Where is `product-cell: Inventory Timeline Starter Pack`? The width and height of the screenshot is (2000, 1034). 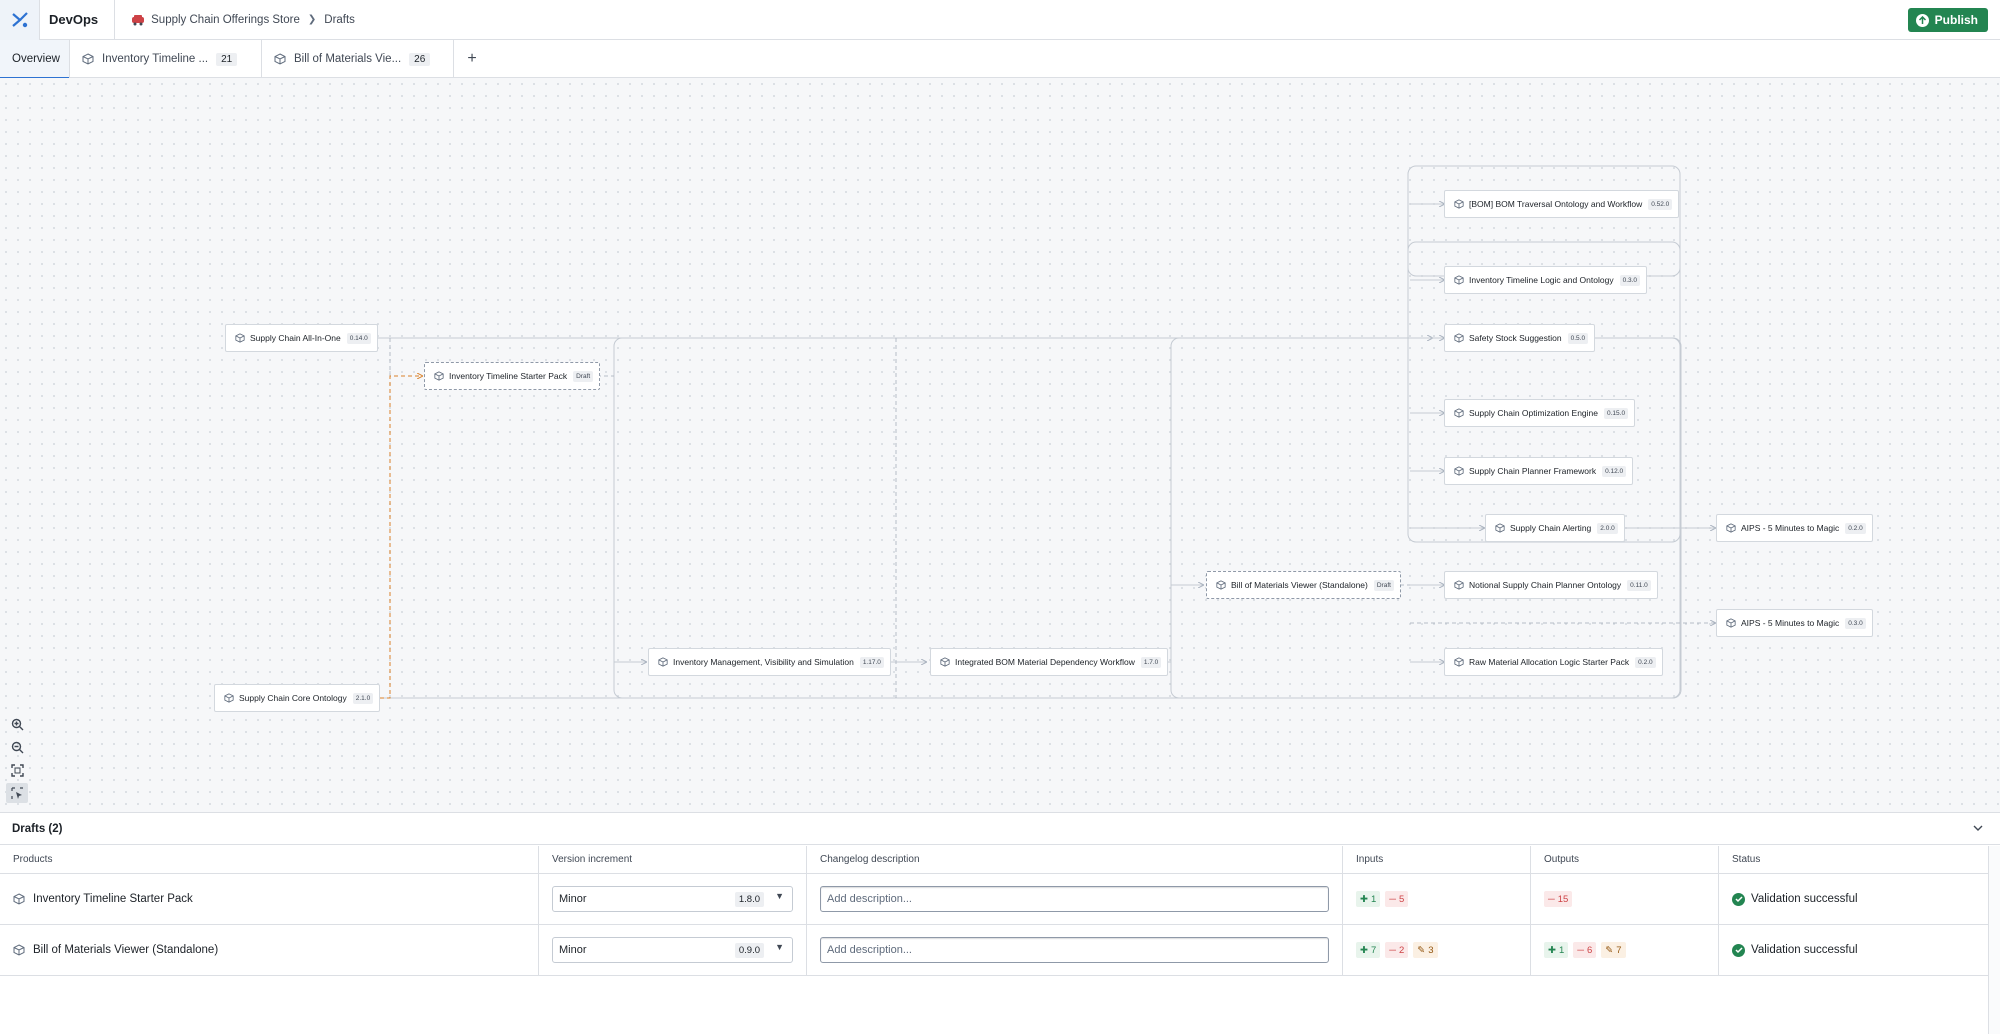 product-cell: Inventory Timeline Starter Pack is located at coordinates (269, 899).